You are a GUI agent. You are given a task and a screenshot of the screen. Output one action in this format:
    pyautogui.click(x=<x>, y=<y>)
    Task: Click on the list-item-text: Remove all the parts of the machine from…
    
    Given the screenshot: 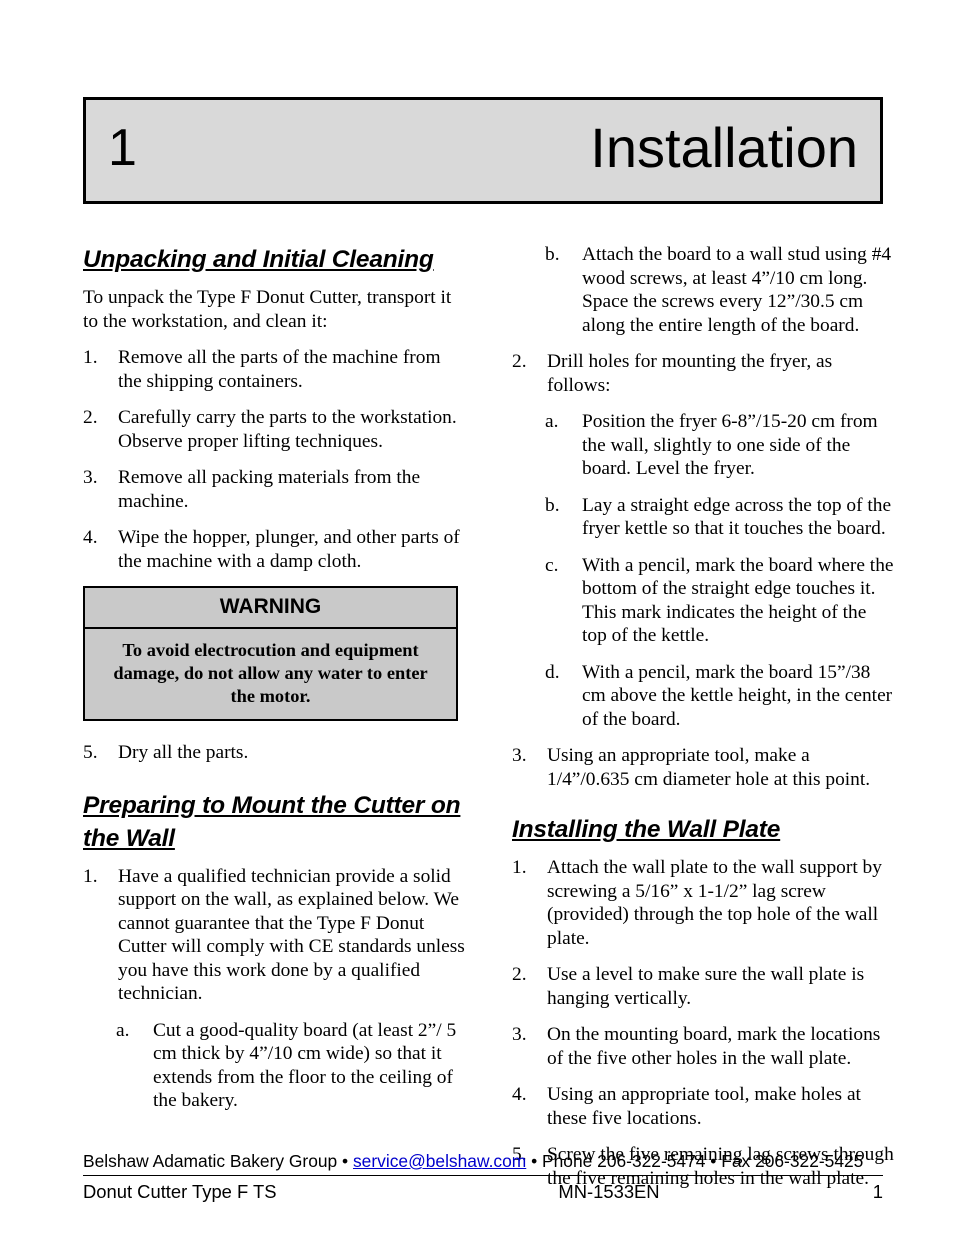 What is the action you would take?
    pyautogui.click(x=279, y=369)
    